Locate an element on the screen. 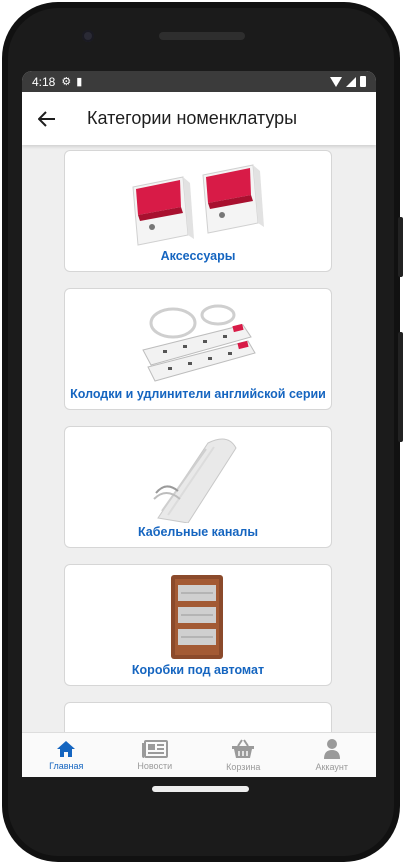 The width and height of the screenshot is (403, 864). status-time: 4:18 is located at coordinates (44, 81).